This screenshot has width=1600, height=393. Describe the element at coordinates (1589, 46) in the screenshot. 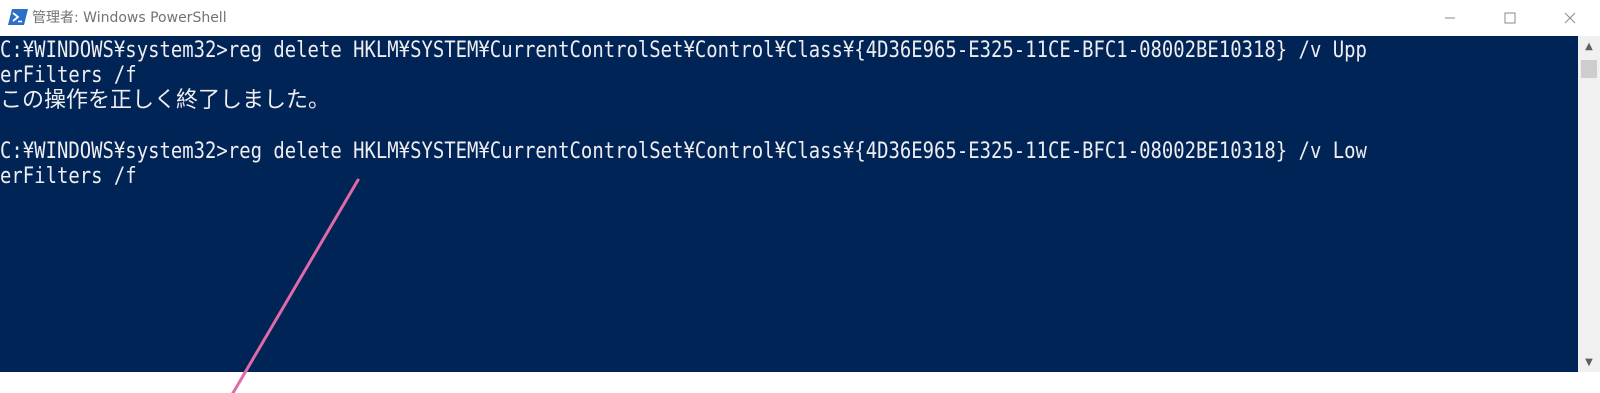

I see `scroll-up-button: ▲` at that location.